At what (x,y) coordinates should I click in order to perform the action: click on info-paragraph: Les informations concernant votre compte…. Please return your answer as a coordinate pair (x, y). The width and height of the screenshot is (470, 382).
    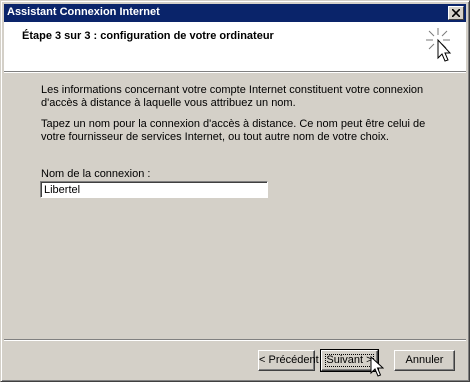
    Looking at the image, I should click on (232, 96).